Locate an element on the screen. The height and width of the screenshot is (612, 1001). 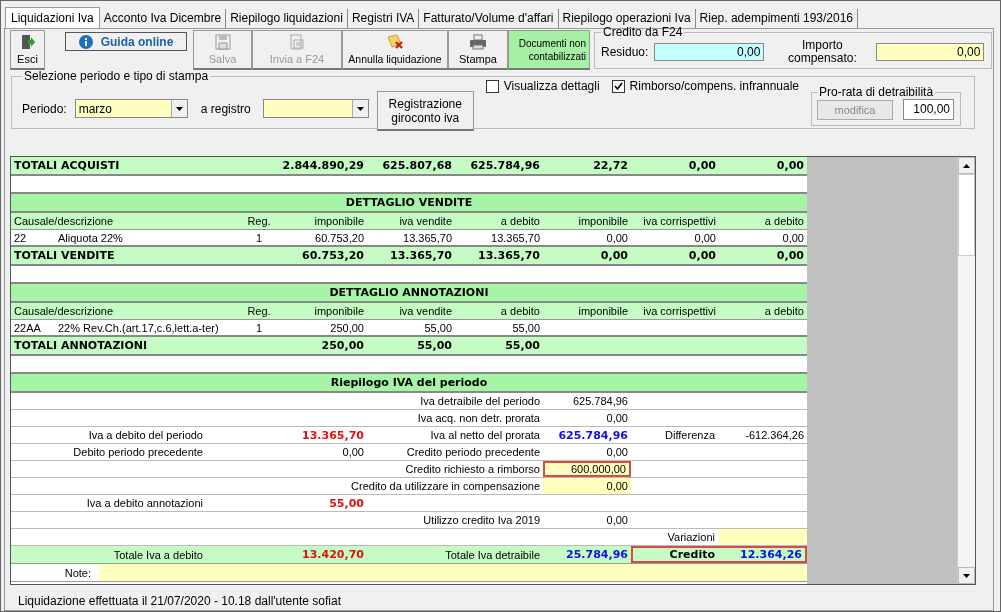
giroconto-button: Registrazione giroconto iva is located at coordinates (425, 111).